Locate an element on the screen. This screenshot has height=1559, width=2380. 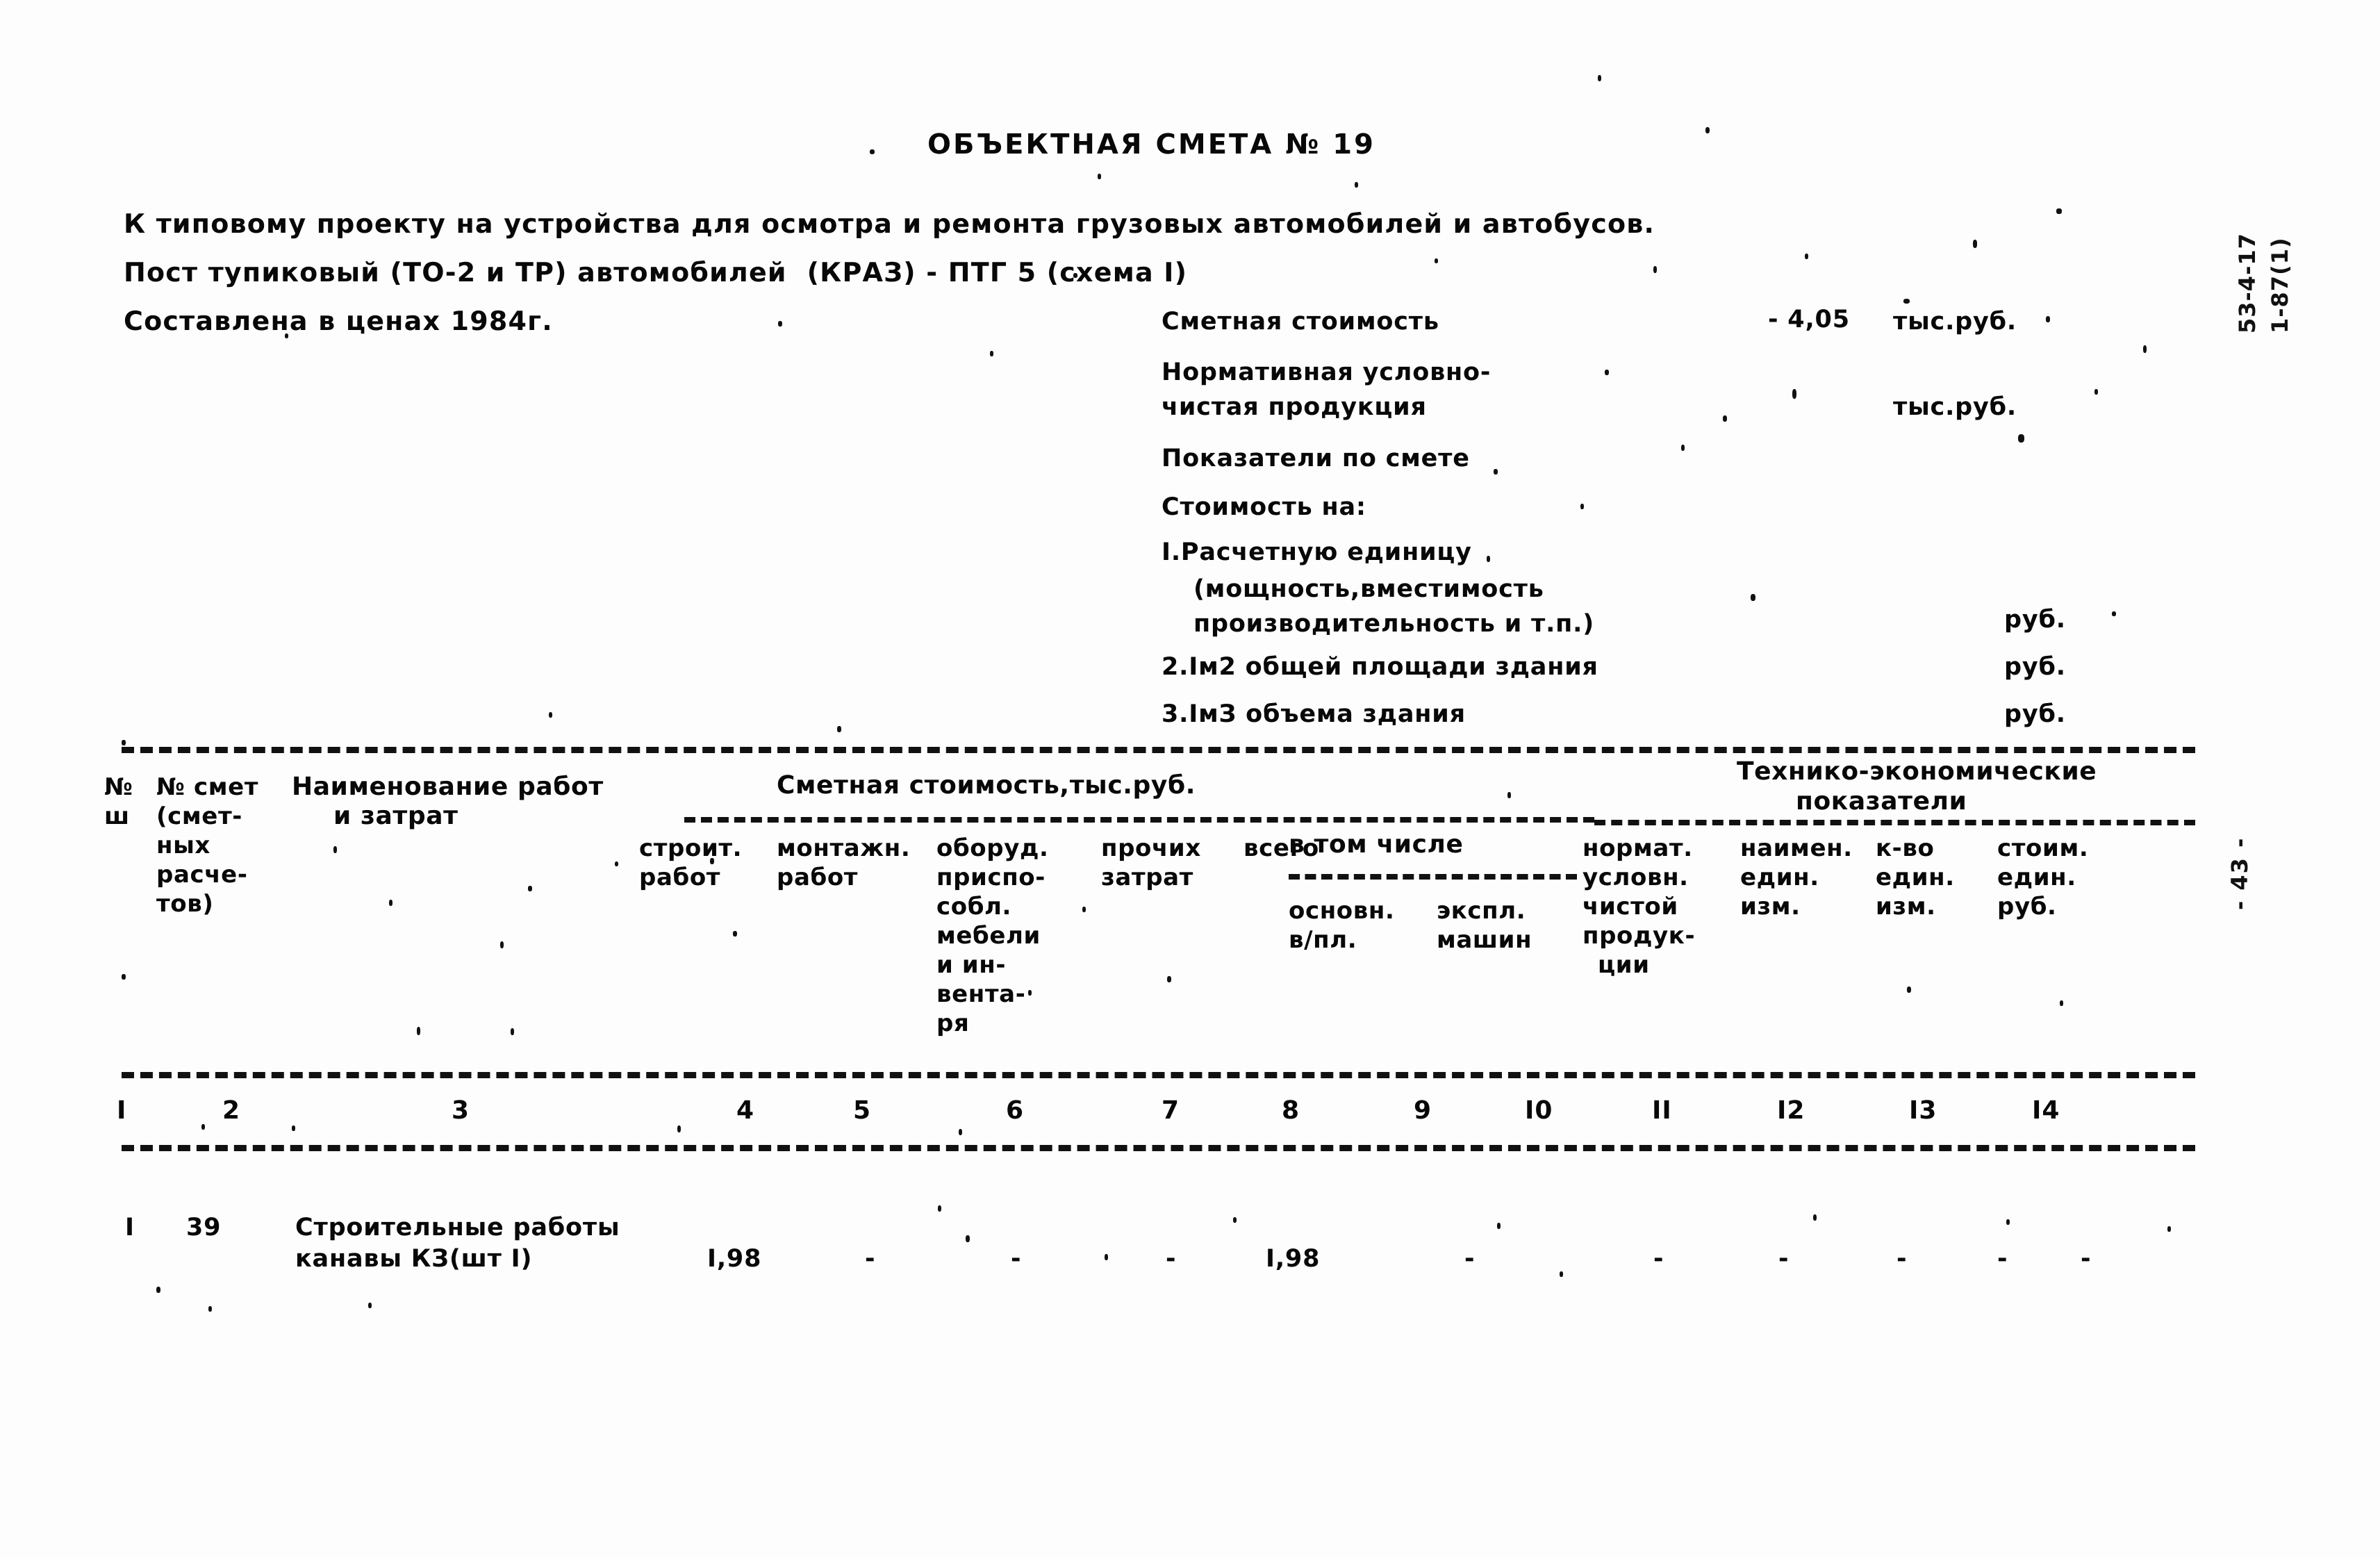
row-1-col-7: - is located at coordinates (1171, 1259).